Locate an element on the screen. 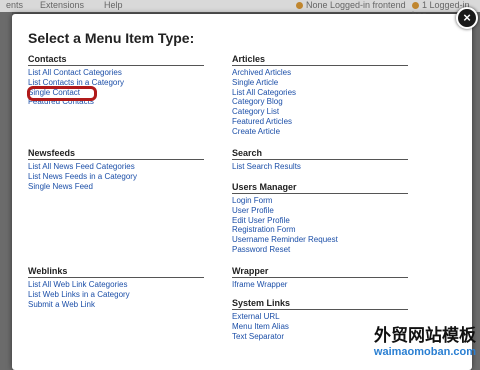  group-heading: Newsfeeds is located at coordinates (116, 154).